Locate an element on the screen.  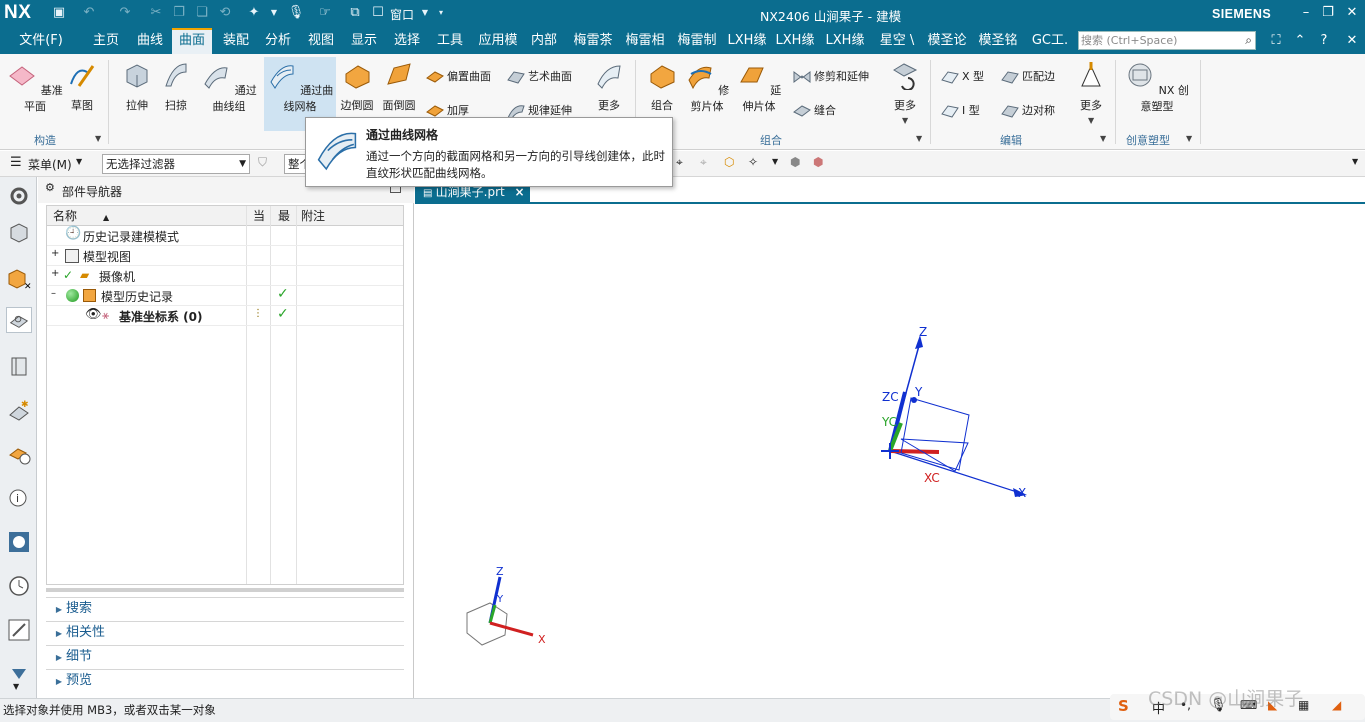
tab-analysis: 分析 is located at coordinates (278, 41).